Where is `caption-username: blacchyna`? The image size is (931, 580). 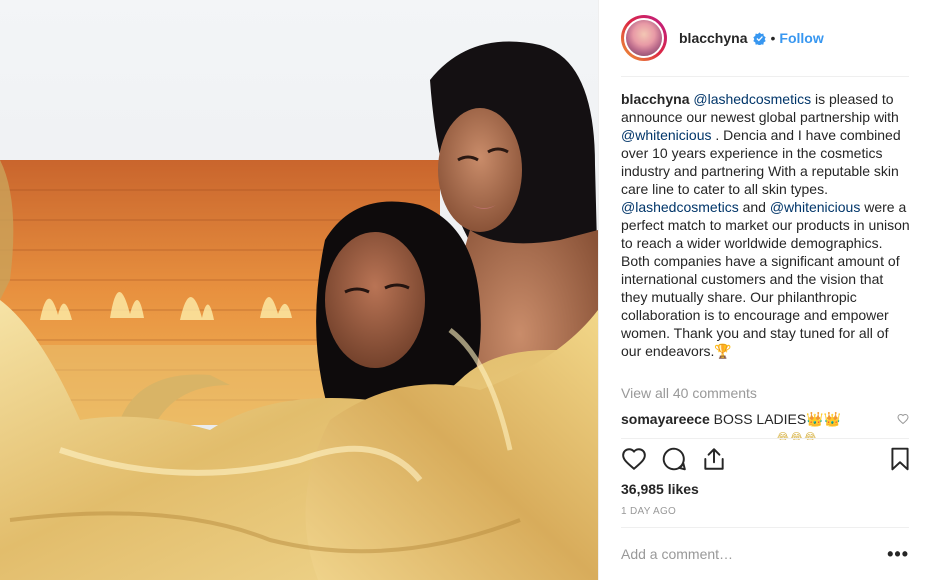 caption-username: blacchyna is located at coordinates (655, 99).